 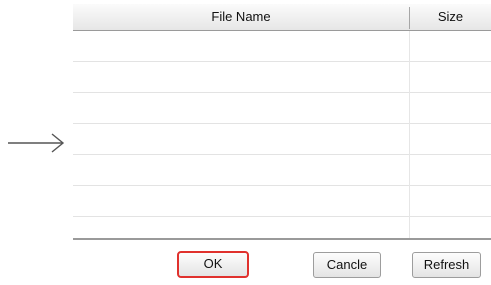 What do you see at coordinates (213, 264) in the screenshot?
I see `ok-button: OK` at bounding box center [213, 264].